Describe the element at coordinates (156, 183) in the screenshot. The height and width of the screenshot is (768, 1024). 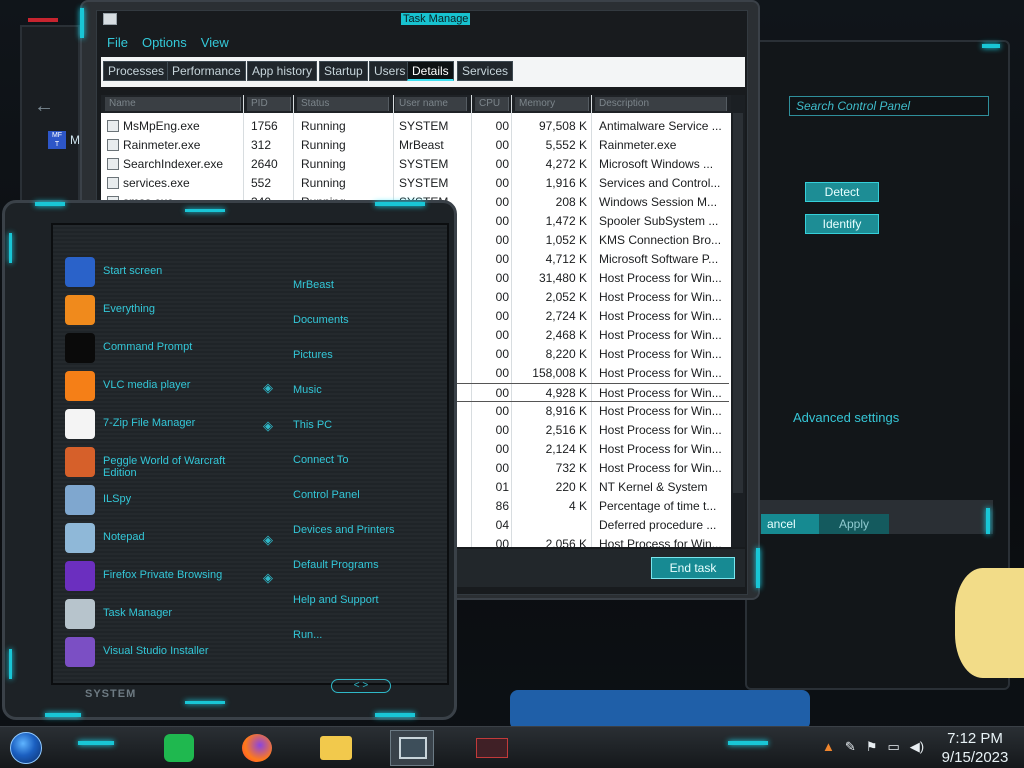
I see `cell-name: services.exe` at that location.